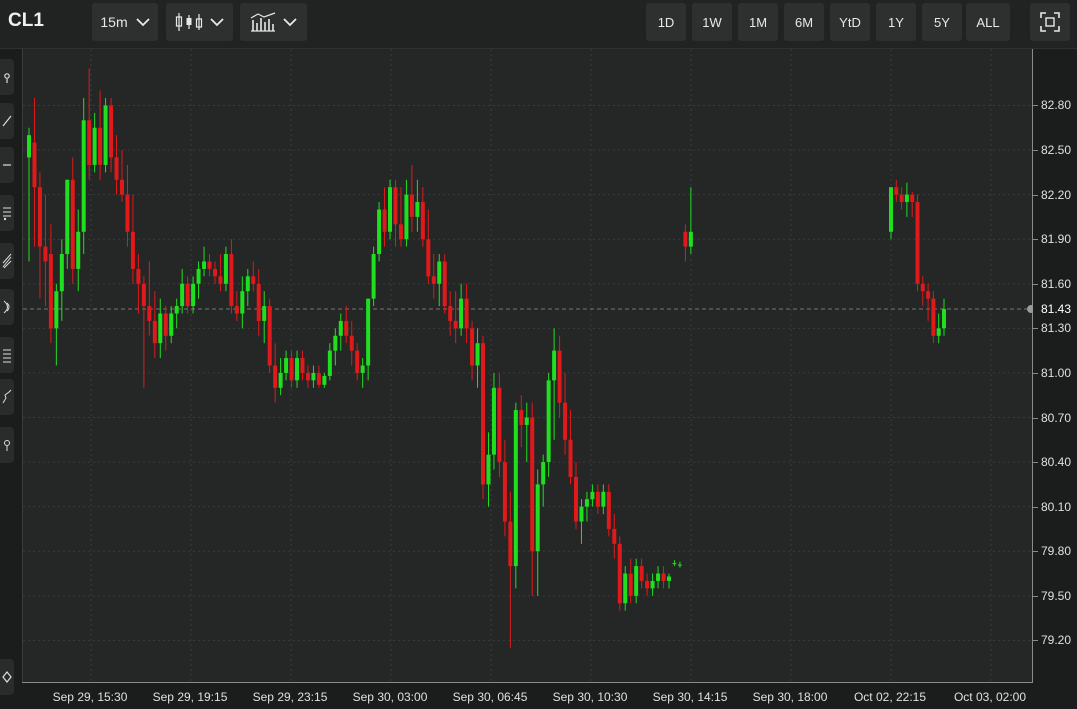  What do you see at coordinates (217, 21) in the screenshot?
I see `chevron-down-icon` at bounding box center [217, 21].